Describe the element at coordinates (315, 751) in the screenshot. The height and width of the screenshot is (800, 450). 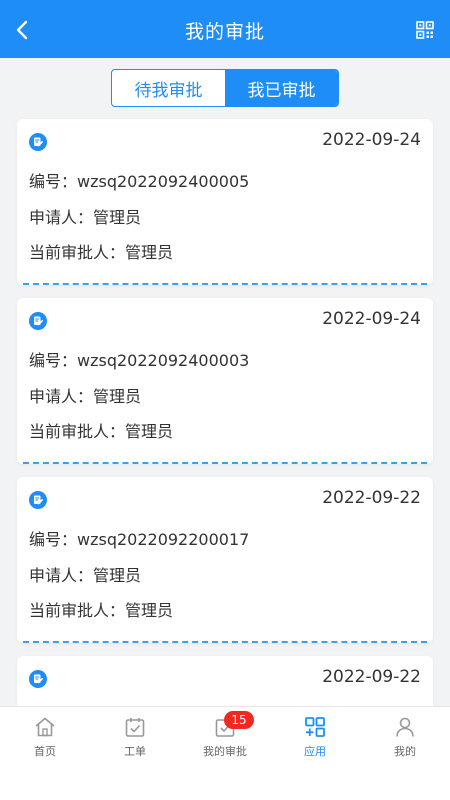
I see `tabbar-label: 应用` at that location.